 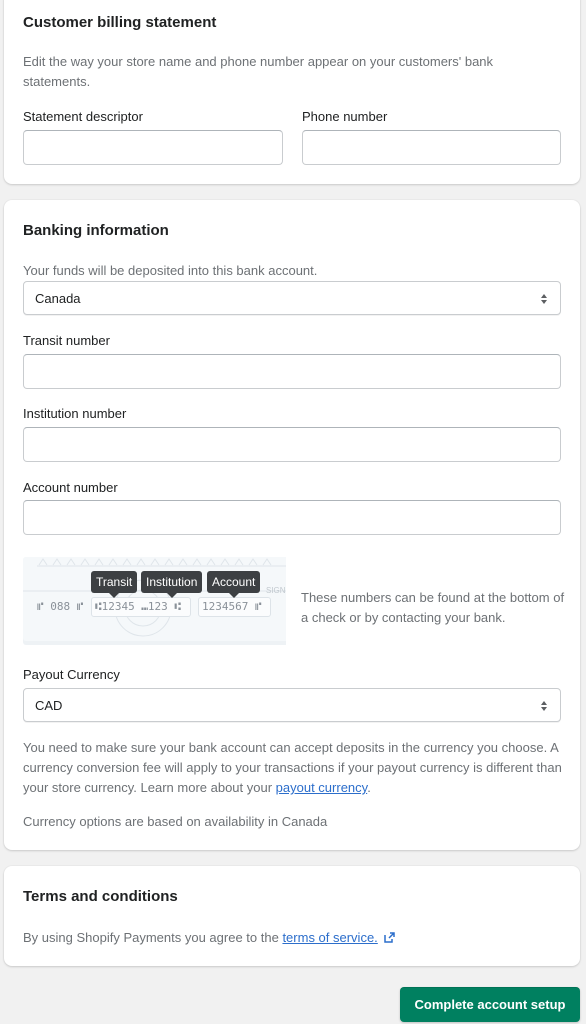 I want to click on external-link-icon, so click(x=390, y=937).